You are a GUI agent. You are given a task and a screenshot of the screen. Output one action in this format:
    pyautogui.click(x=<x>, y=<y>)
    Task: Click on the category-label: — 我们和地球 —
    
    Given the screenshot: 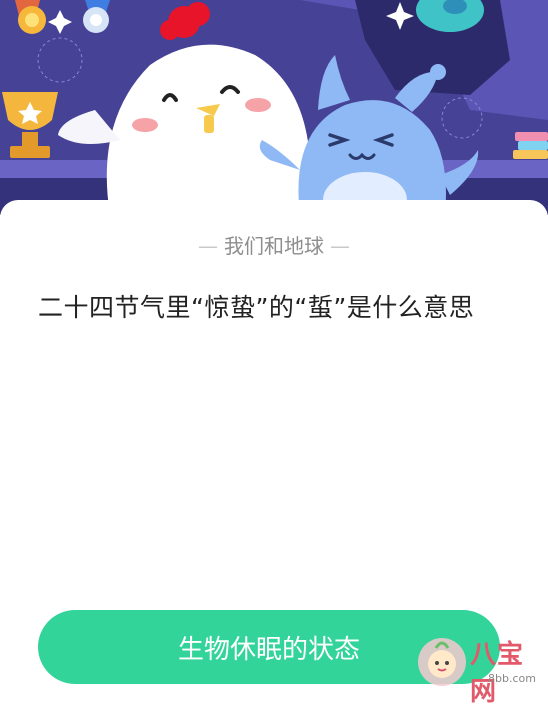 What is the action you would take?
    pyautogui.click(x=274, y=244)
    